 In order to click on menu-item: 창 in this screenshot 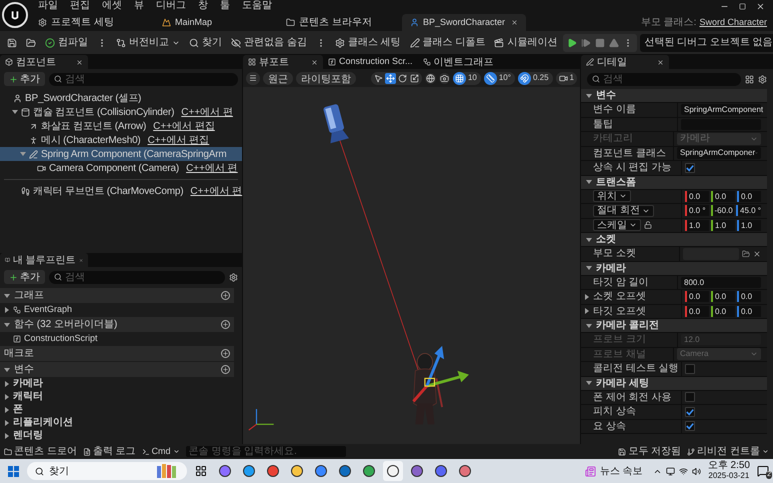, I will do `click(203, 6)`.